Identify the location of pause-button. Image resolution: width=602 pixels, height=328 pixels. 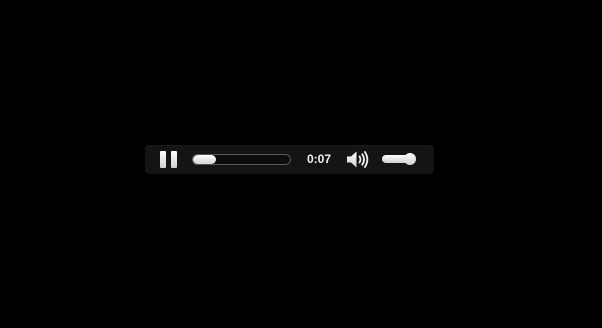
(169, 159).